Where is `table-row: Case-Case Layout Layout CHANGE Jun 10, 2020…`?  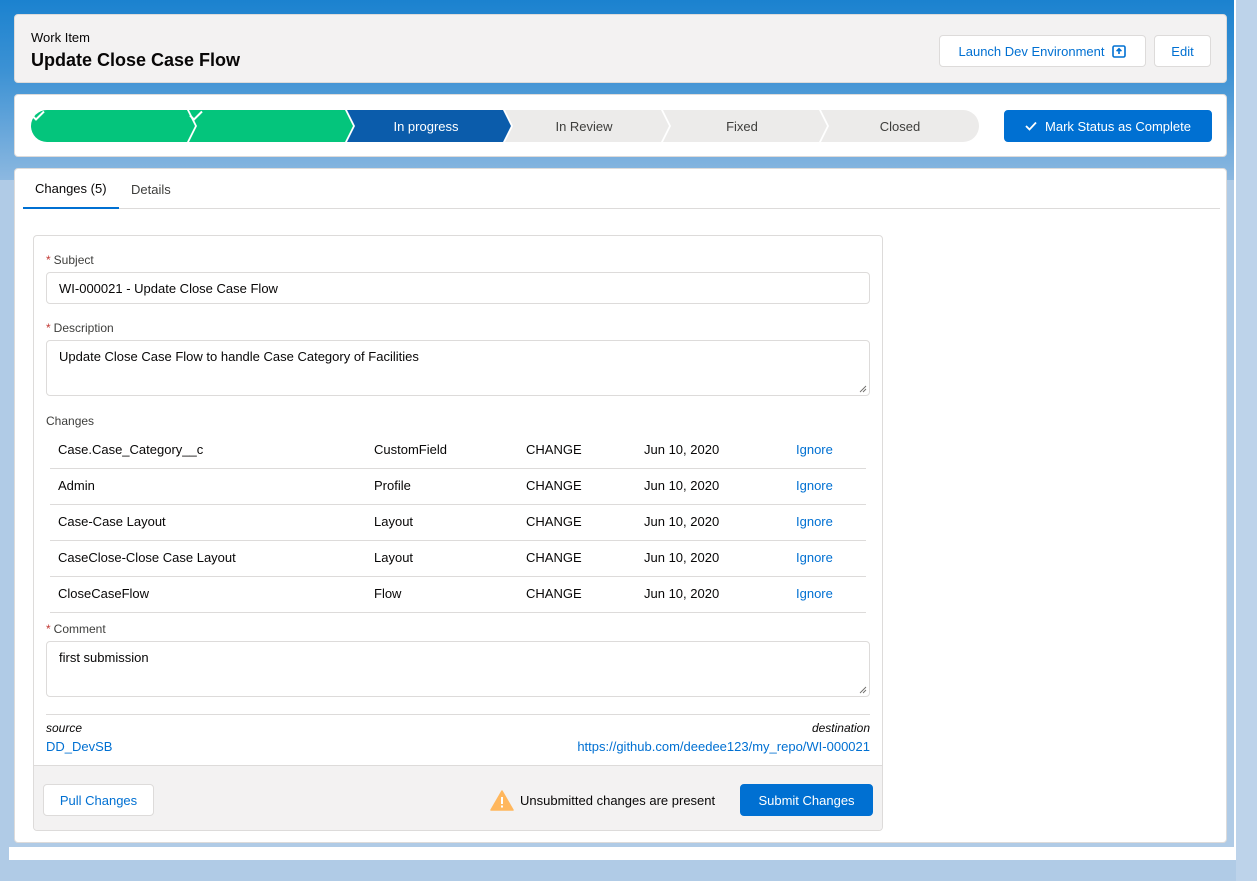
table-row: Case-Case Layout Layout CHANGE Jun 10, 2020… is located at coordinates (458, 523).